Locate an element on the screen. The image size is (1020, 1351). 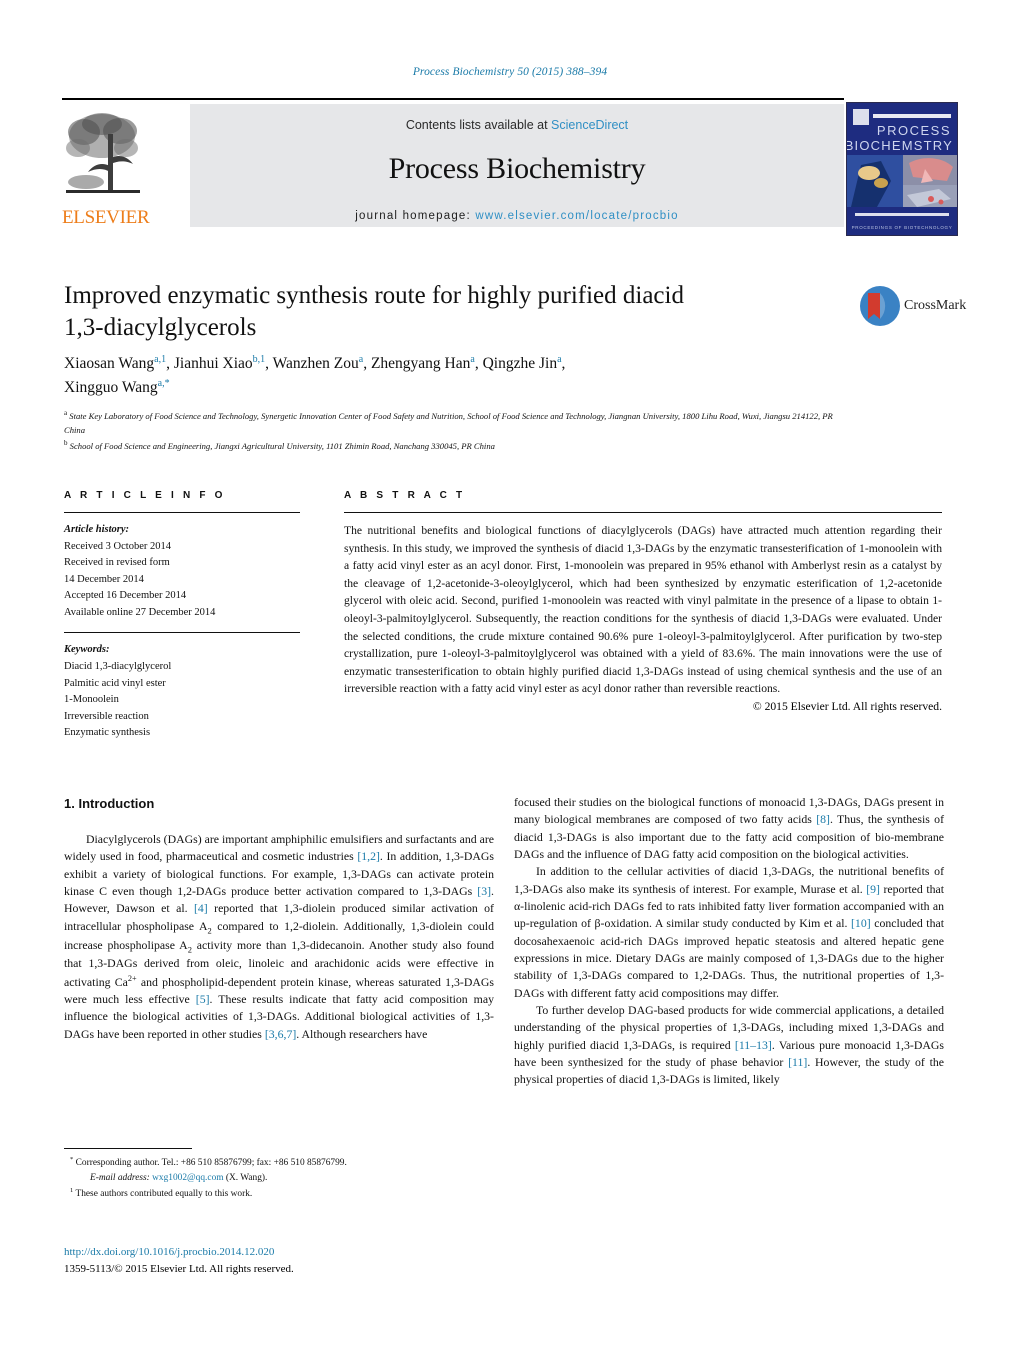
crossmark-badge: CrossMark is located at coordinates (912, 307).